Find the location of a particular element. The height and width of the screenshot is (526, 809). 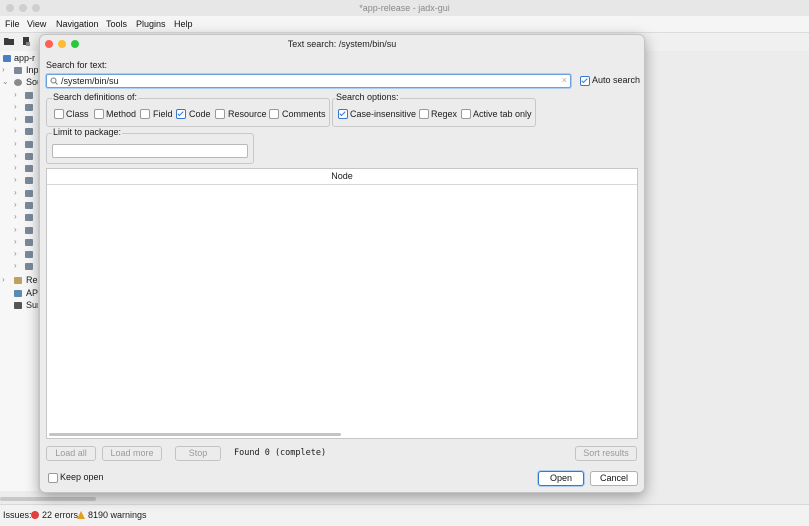

comments-label: Comments is located at coordinates (304, 114).